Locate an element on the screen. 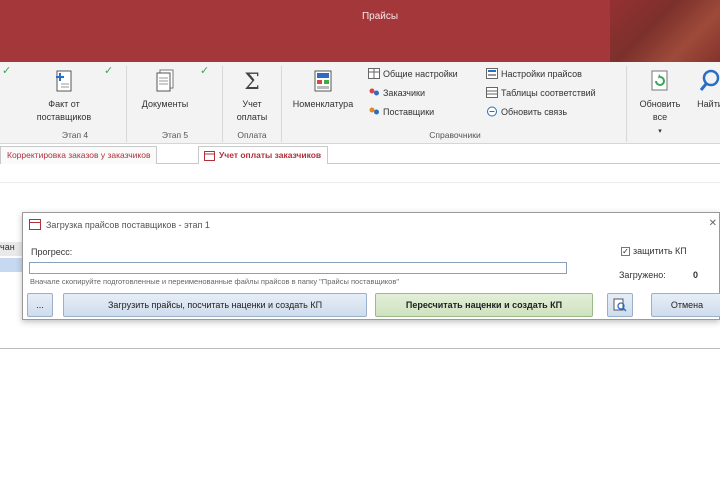 The width and height of the screenshot is (720, 480). title-bar: Прайсы is located at coordinates (360, 31).